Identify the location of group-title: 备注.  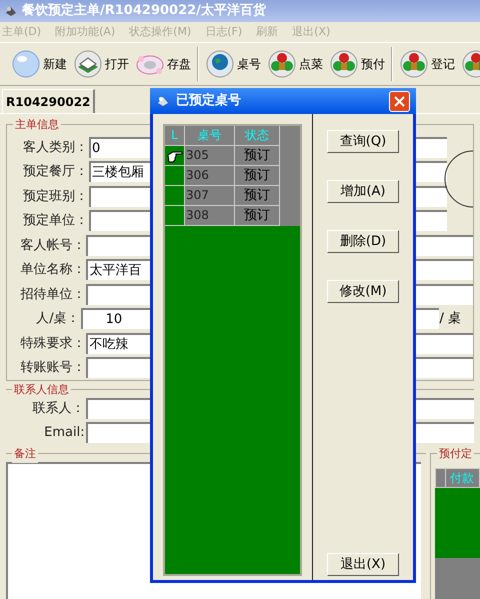
(25, 454).